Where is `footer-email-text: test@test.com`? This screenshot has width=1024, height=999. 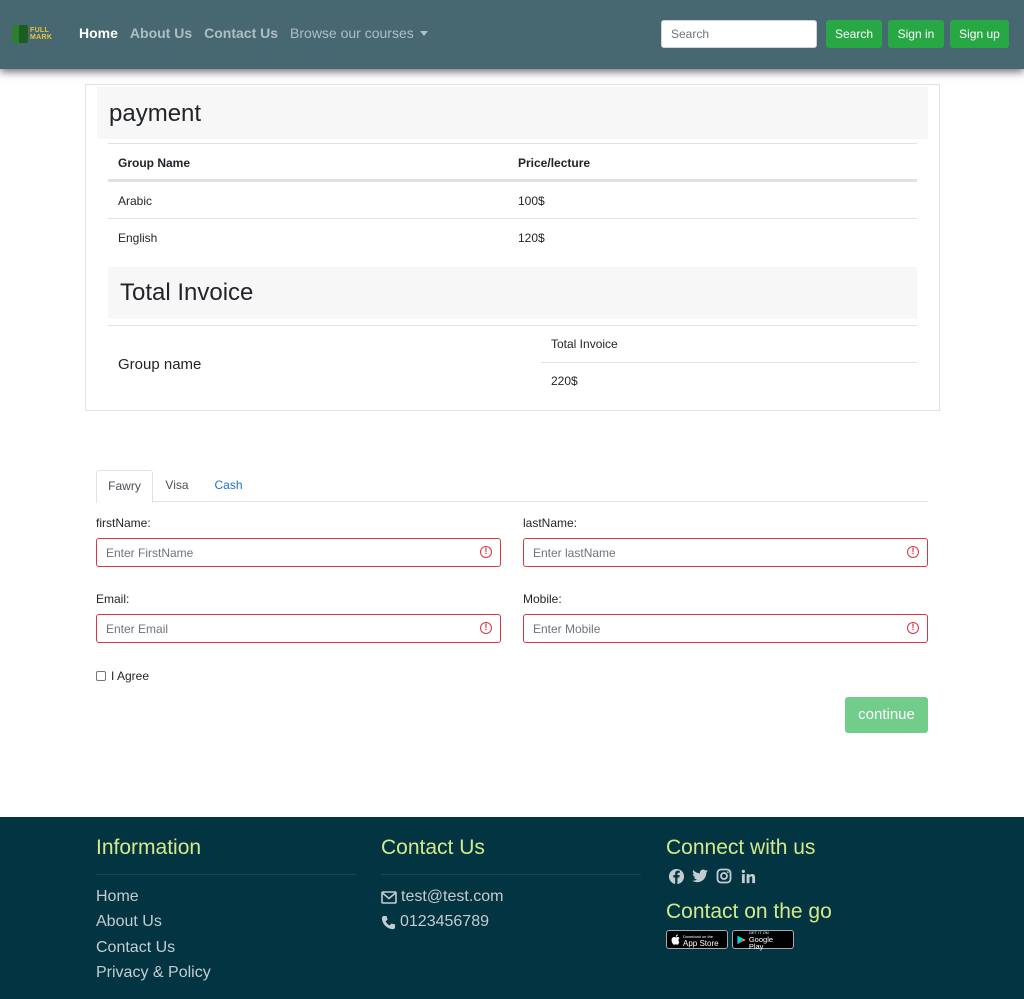
footer-email-text: test@test.com is located at coordinates (452, 896).